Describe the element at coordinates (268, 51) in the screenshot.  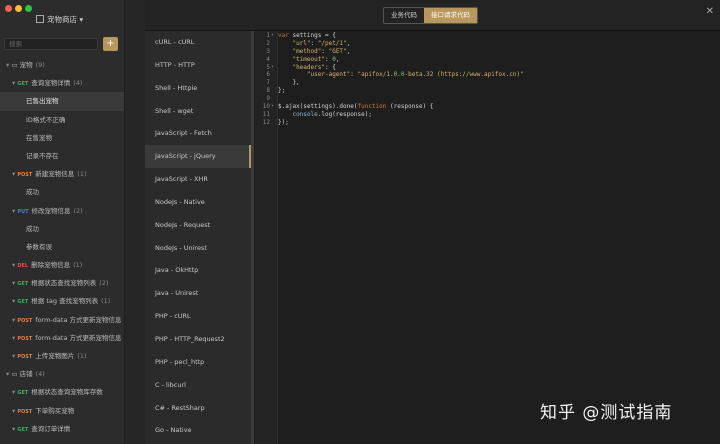
I see `line-number: 3` at that location.